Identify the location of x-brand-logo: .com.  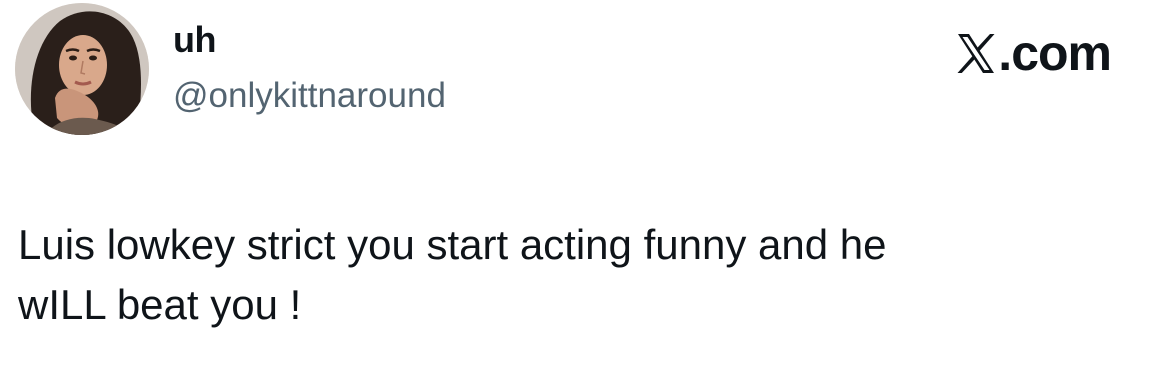
(1034, 53).